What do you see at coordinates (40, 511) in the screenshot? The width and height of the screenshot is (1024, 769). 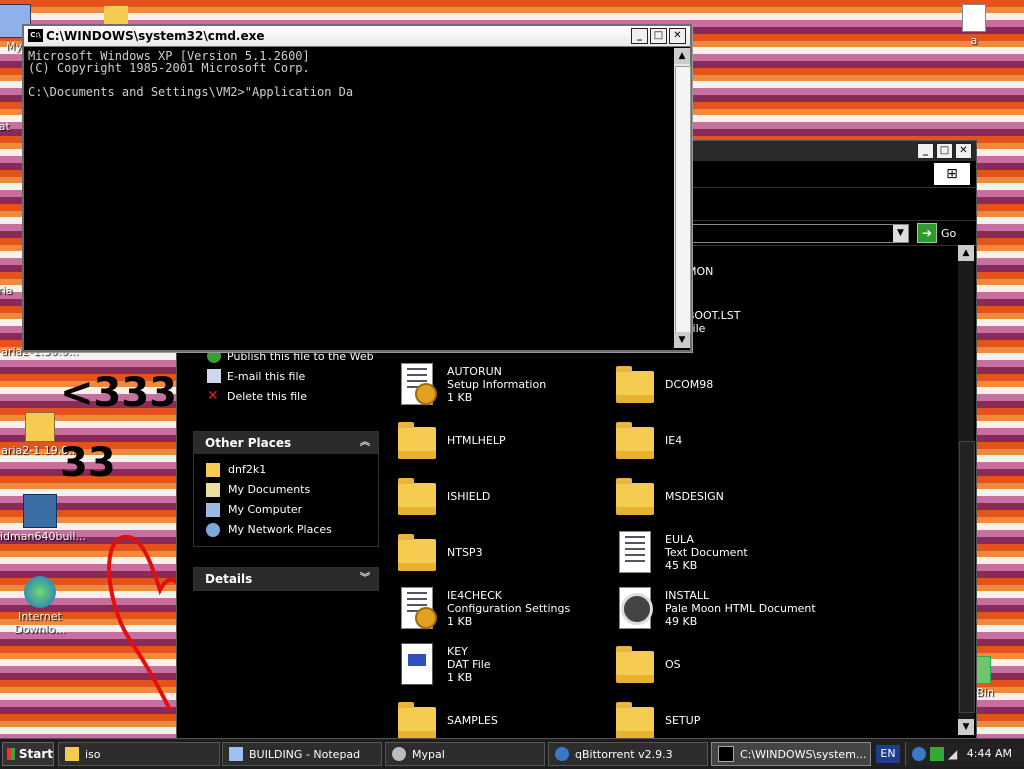 I see `installer-icon` at bounding box center [40, 511].